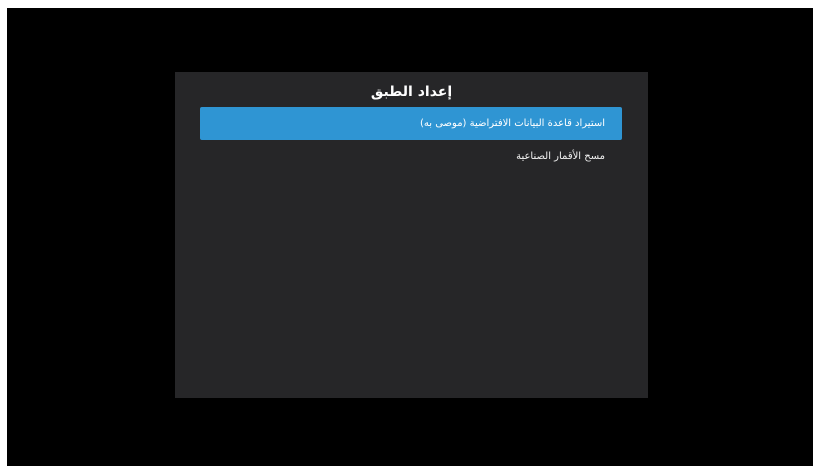  Describe the element at coordinates (411, 156) in the screenshot. I see `menu-item-satellite-scan: مسح الأقمار الصناعية` at that location.